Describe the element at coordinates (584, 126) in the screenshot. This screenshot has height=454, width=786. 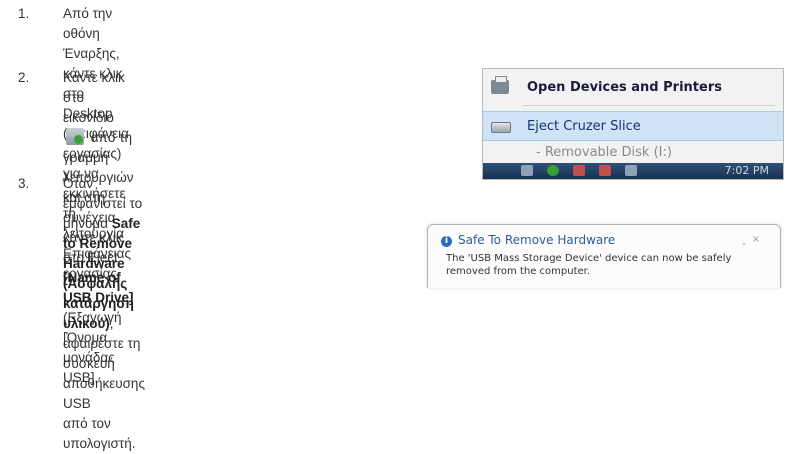
I see `menu-item-label: Eject Cruzer Slice` at that location.